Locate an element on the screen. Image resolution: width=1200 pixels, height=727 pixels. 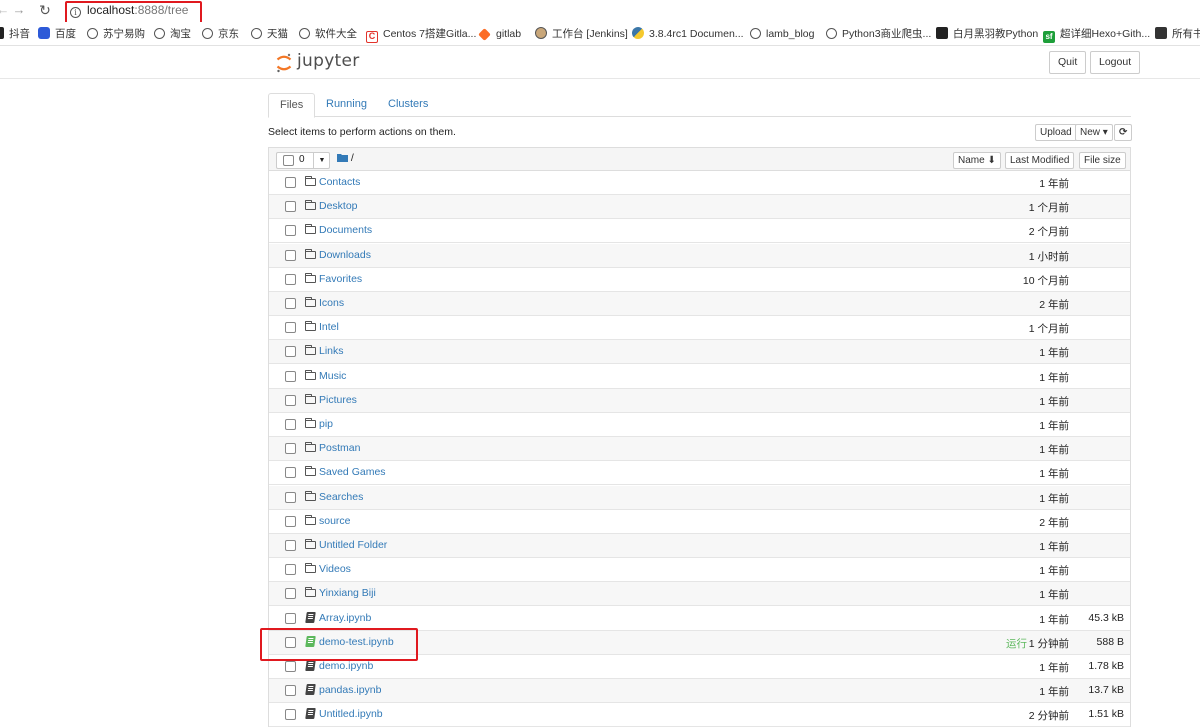
bookmark-item: 白月黑羽教Python is located at coordinates (987, 34).